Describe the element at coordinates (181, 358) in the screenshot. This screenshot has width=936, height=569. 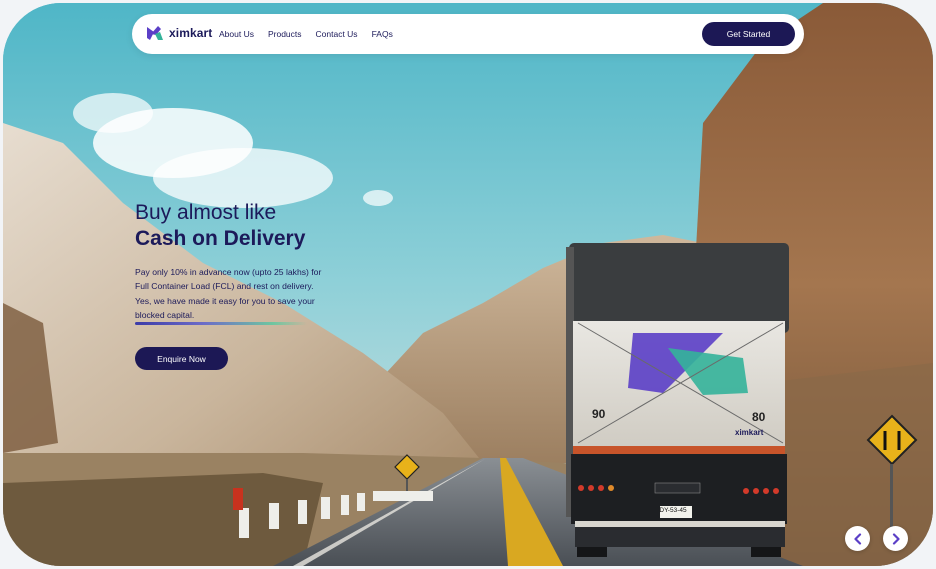
I see `enquire-now-button: Enquire Now` at that location.